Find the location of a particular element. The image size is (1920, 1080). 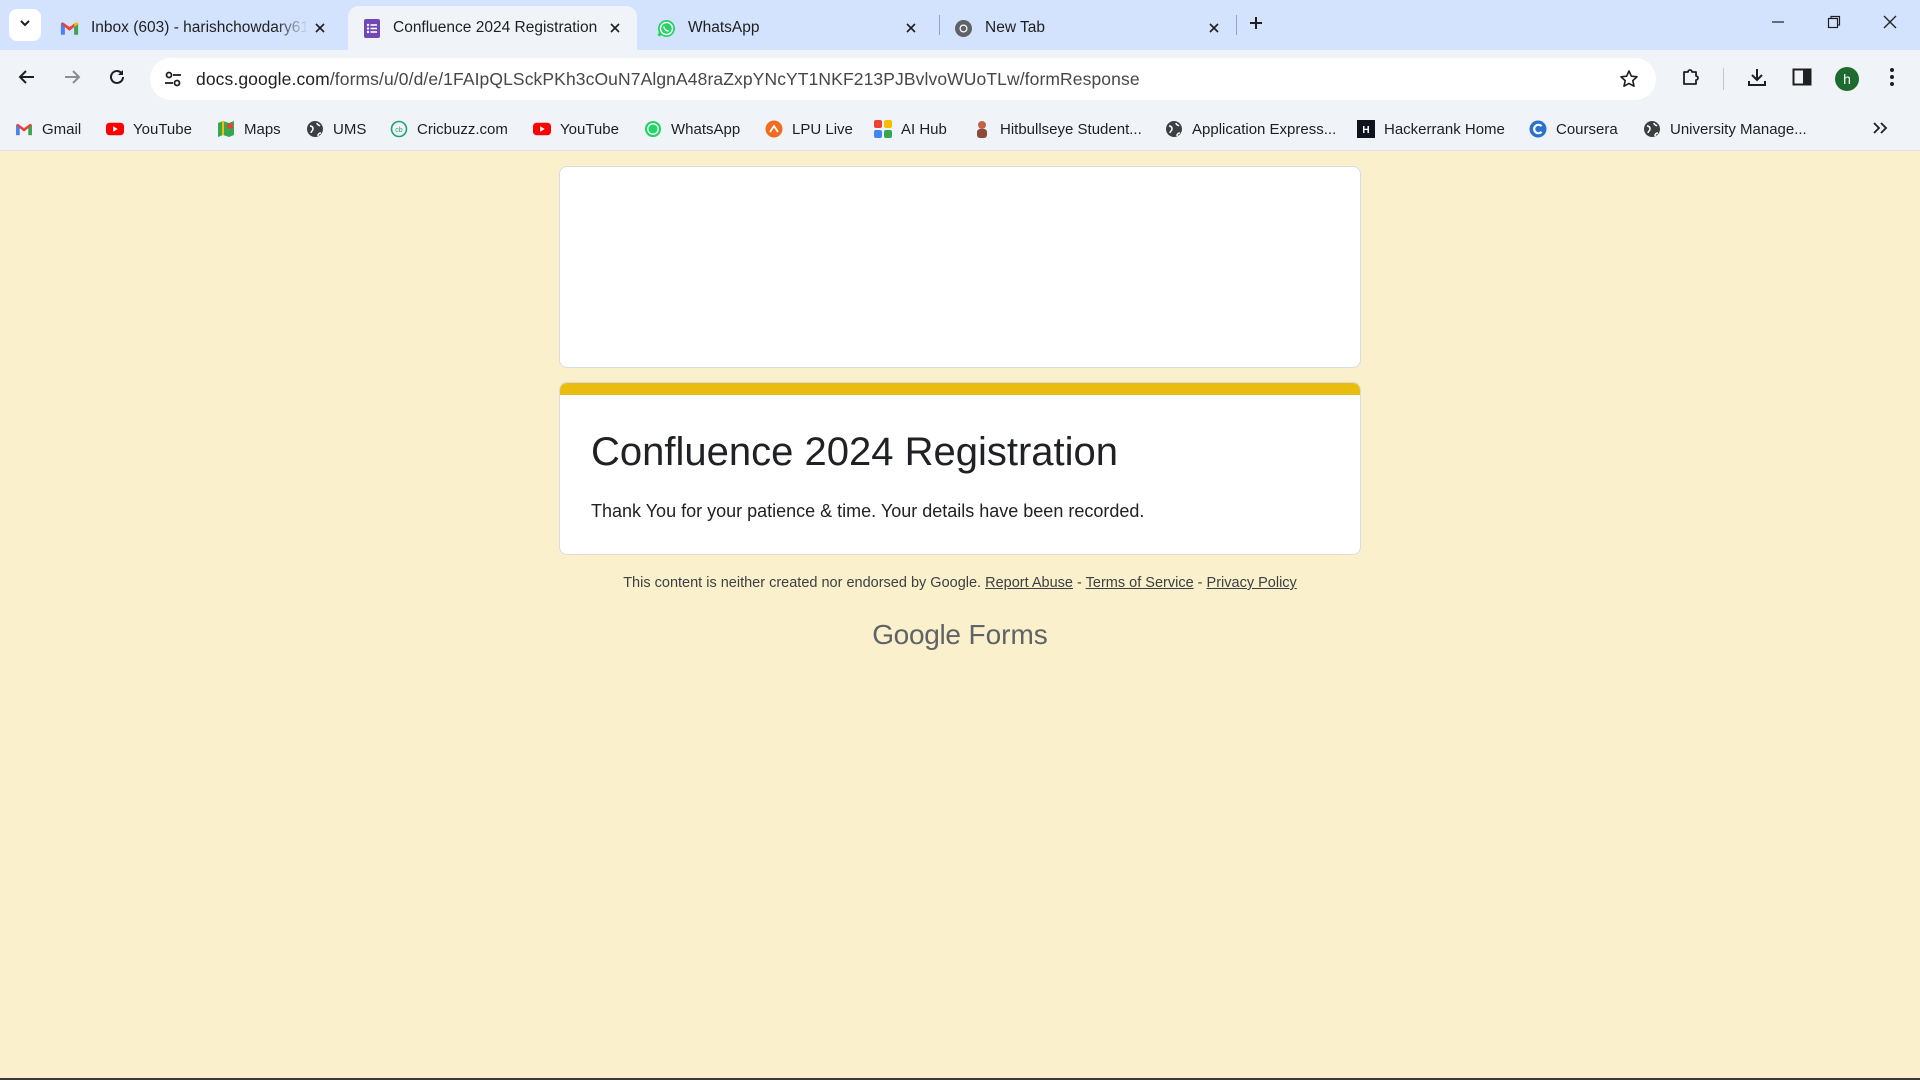

profile-button: h is located at coordinates (1847, 79).